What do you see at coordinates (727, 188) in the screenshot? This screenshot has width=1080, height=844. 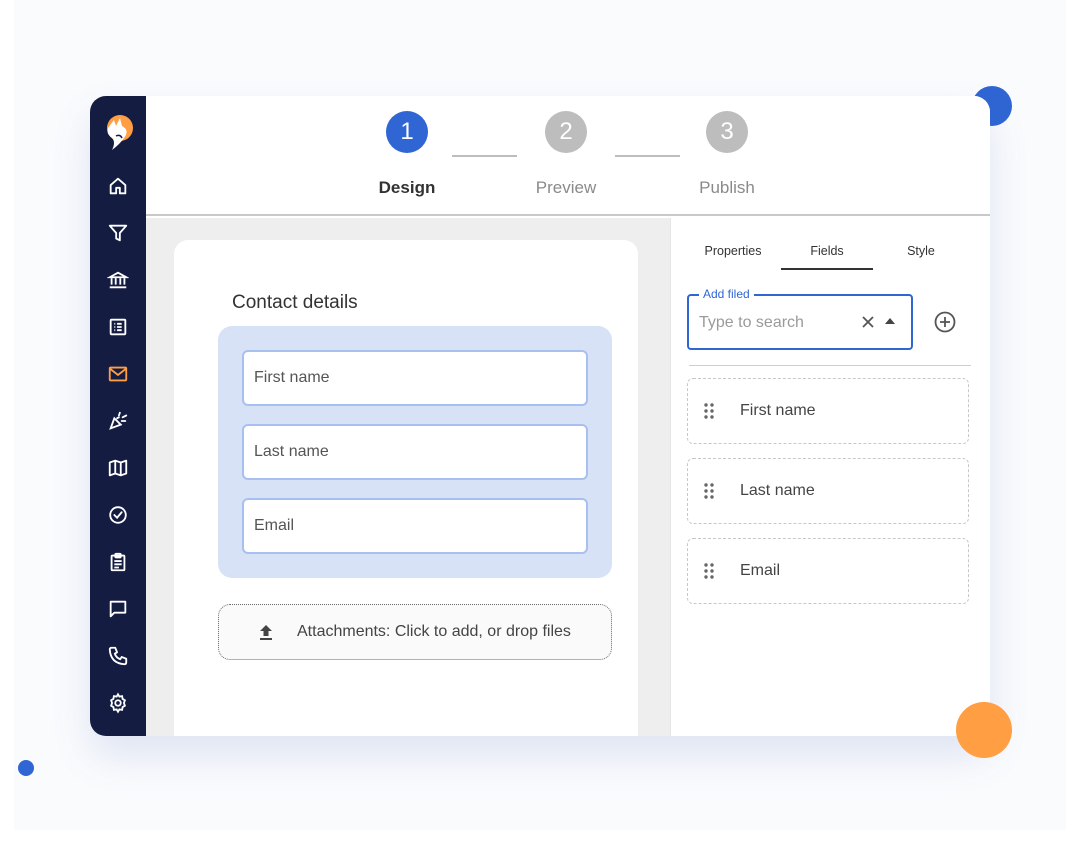 I see `step-3-label: Publish` at bounding box center [727, 188].